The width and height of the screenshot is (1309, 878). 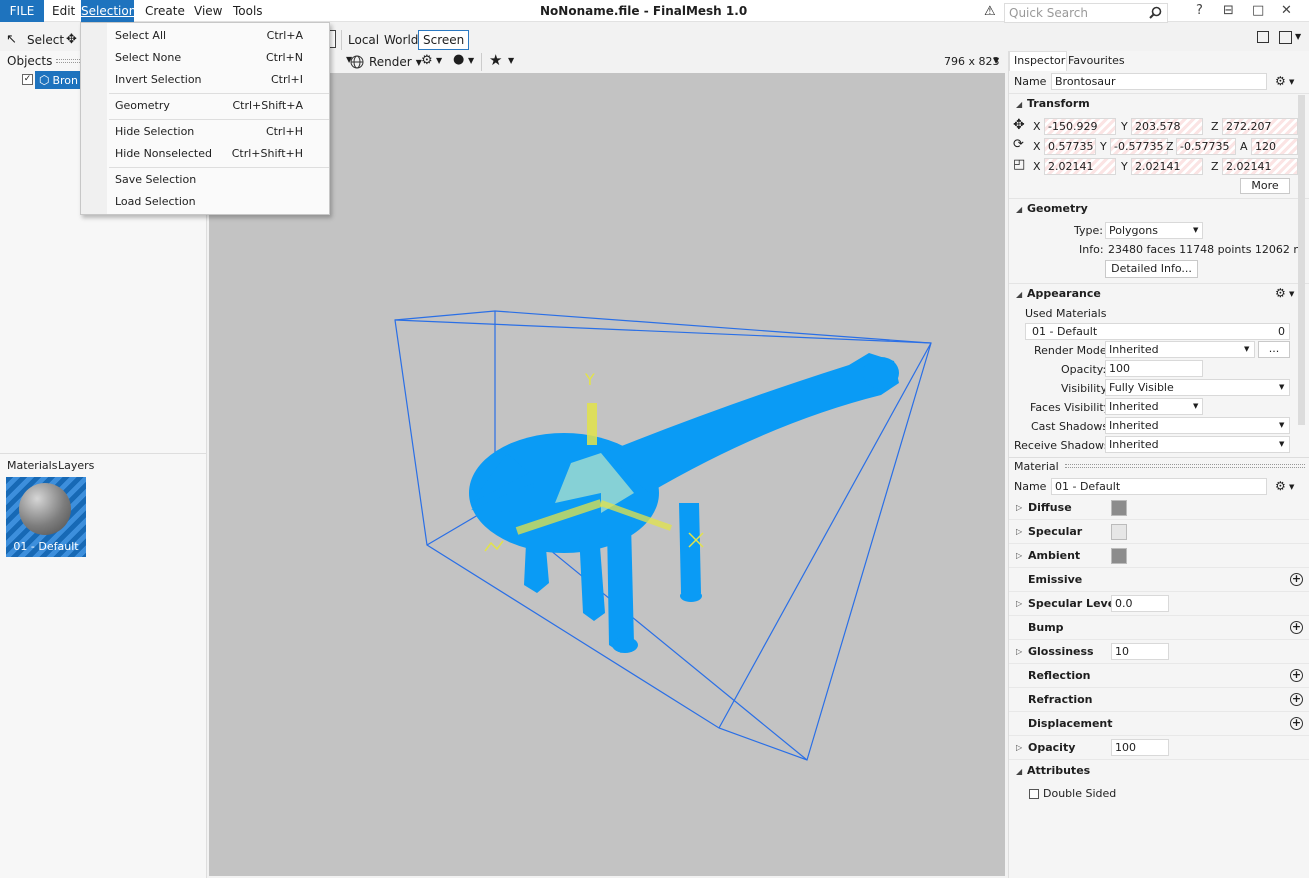 What do you see at coordinates (1159, 103) in the screenshot?
I see `transform-header: ◢ Transform` at bounding box center [1159, 103].